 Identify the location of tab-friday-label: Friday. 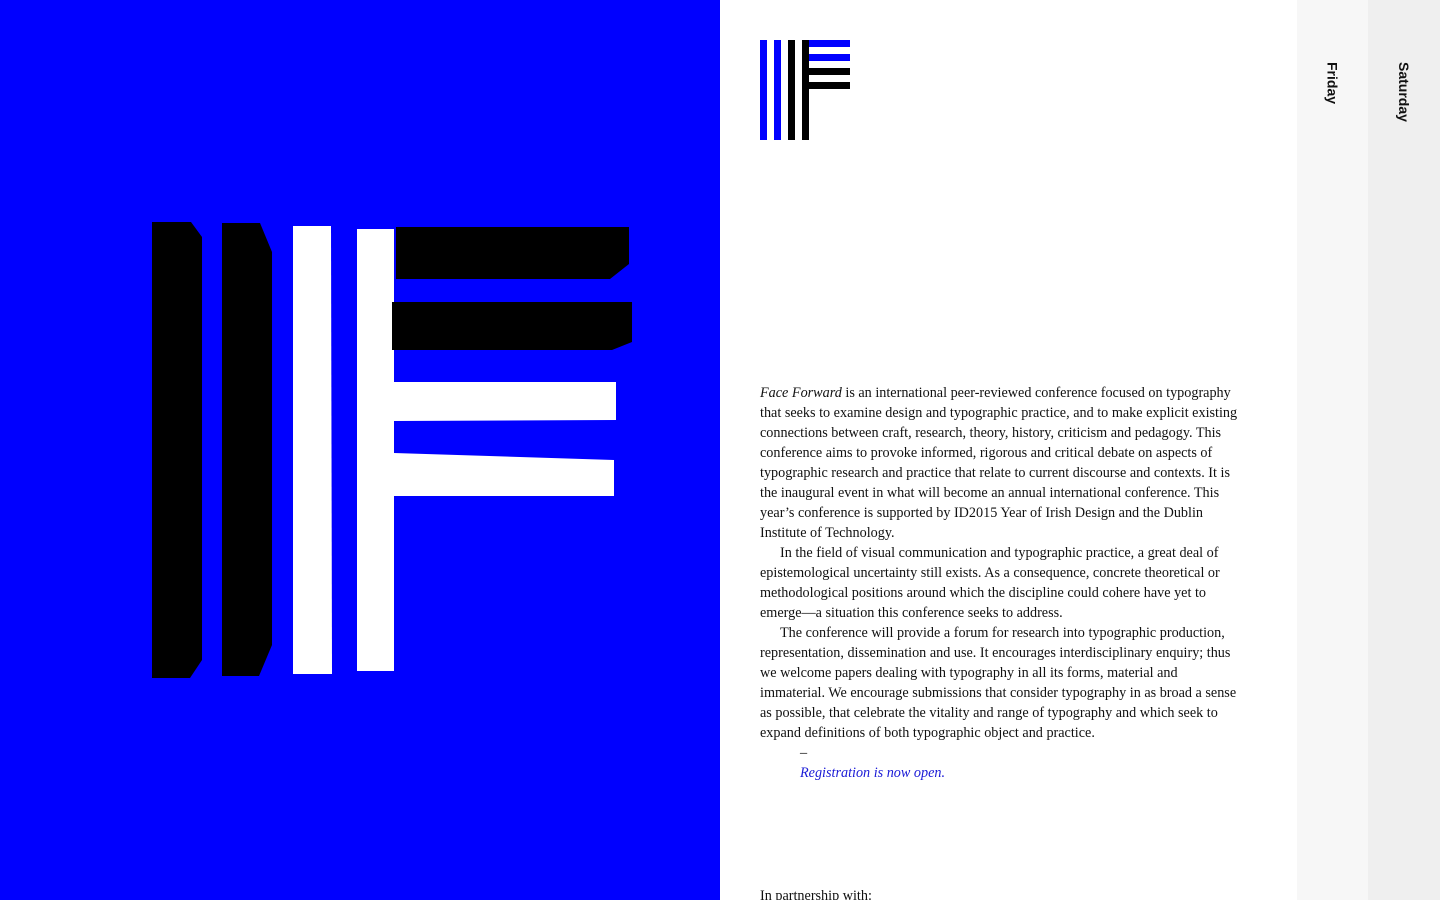
(1332, 83).